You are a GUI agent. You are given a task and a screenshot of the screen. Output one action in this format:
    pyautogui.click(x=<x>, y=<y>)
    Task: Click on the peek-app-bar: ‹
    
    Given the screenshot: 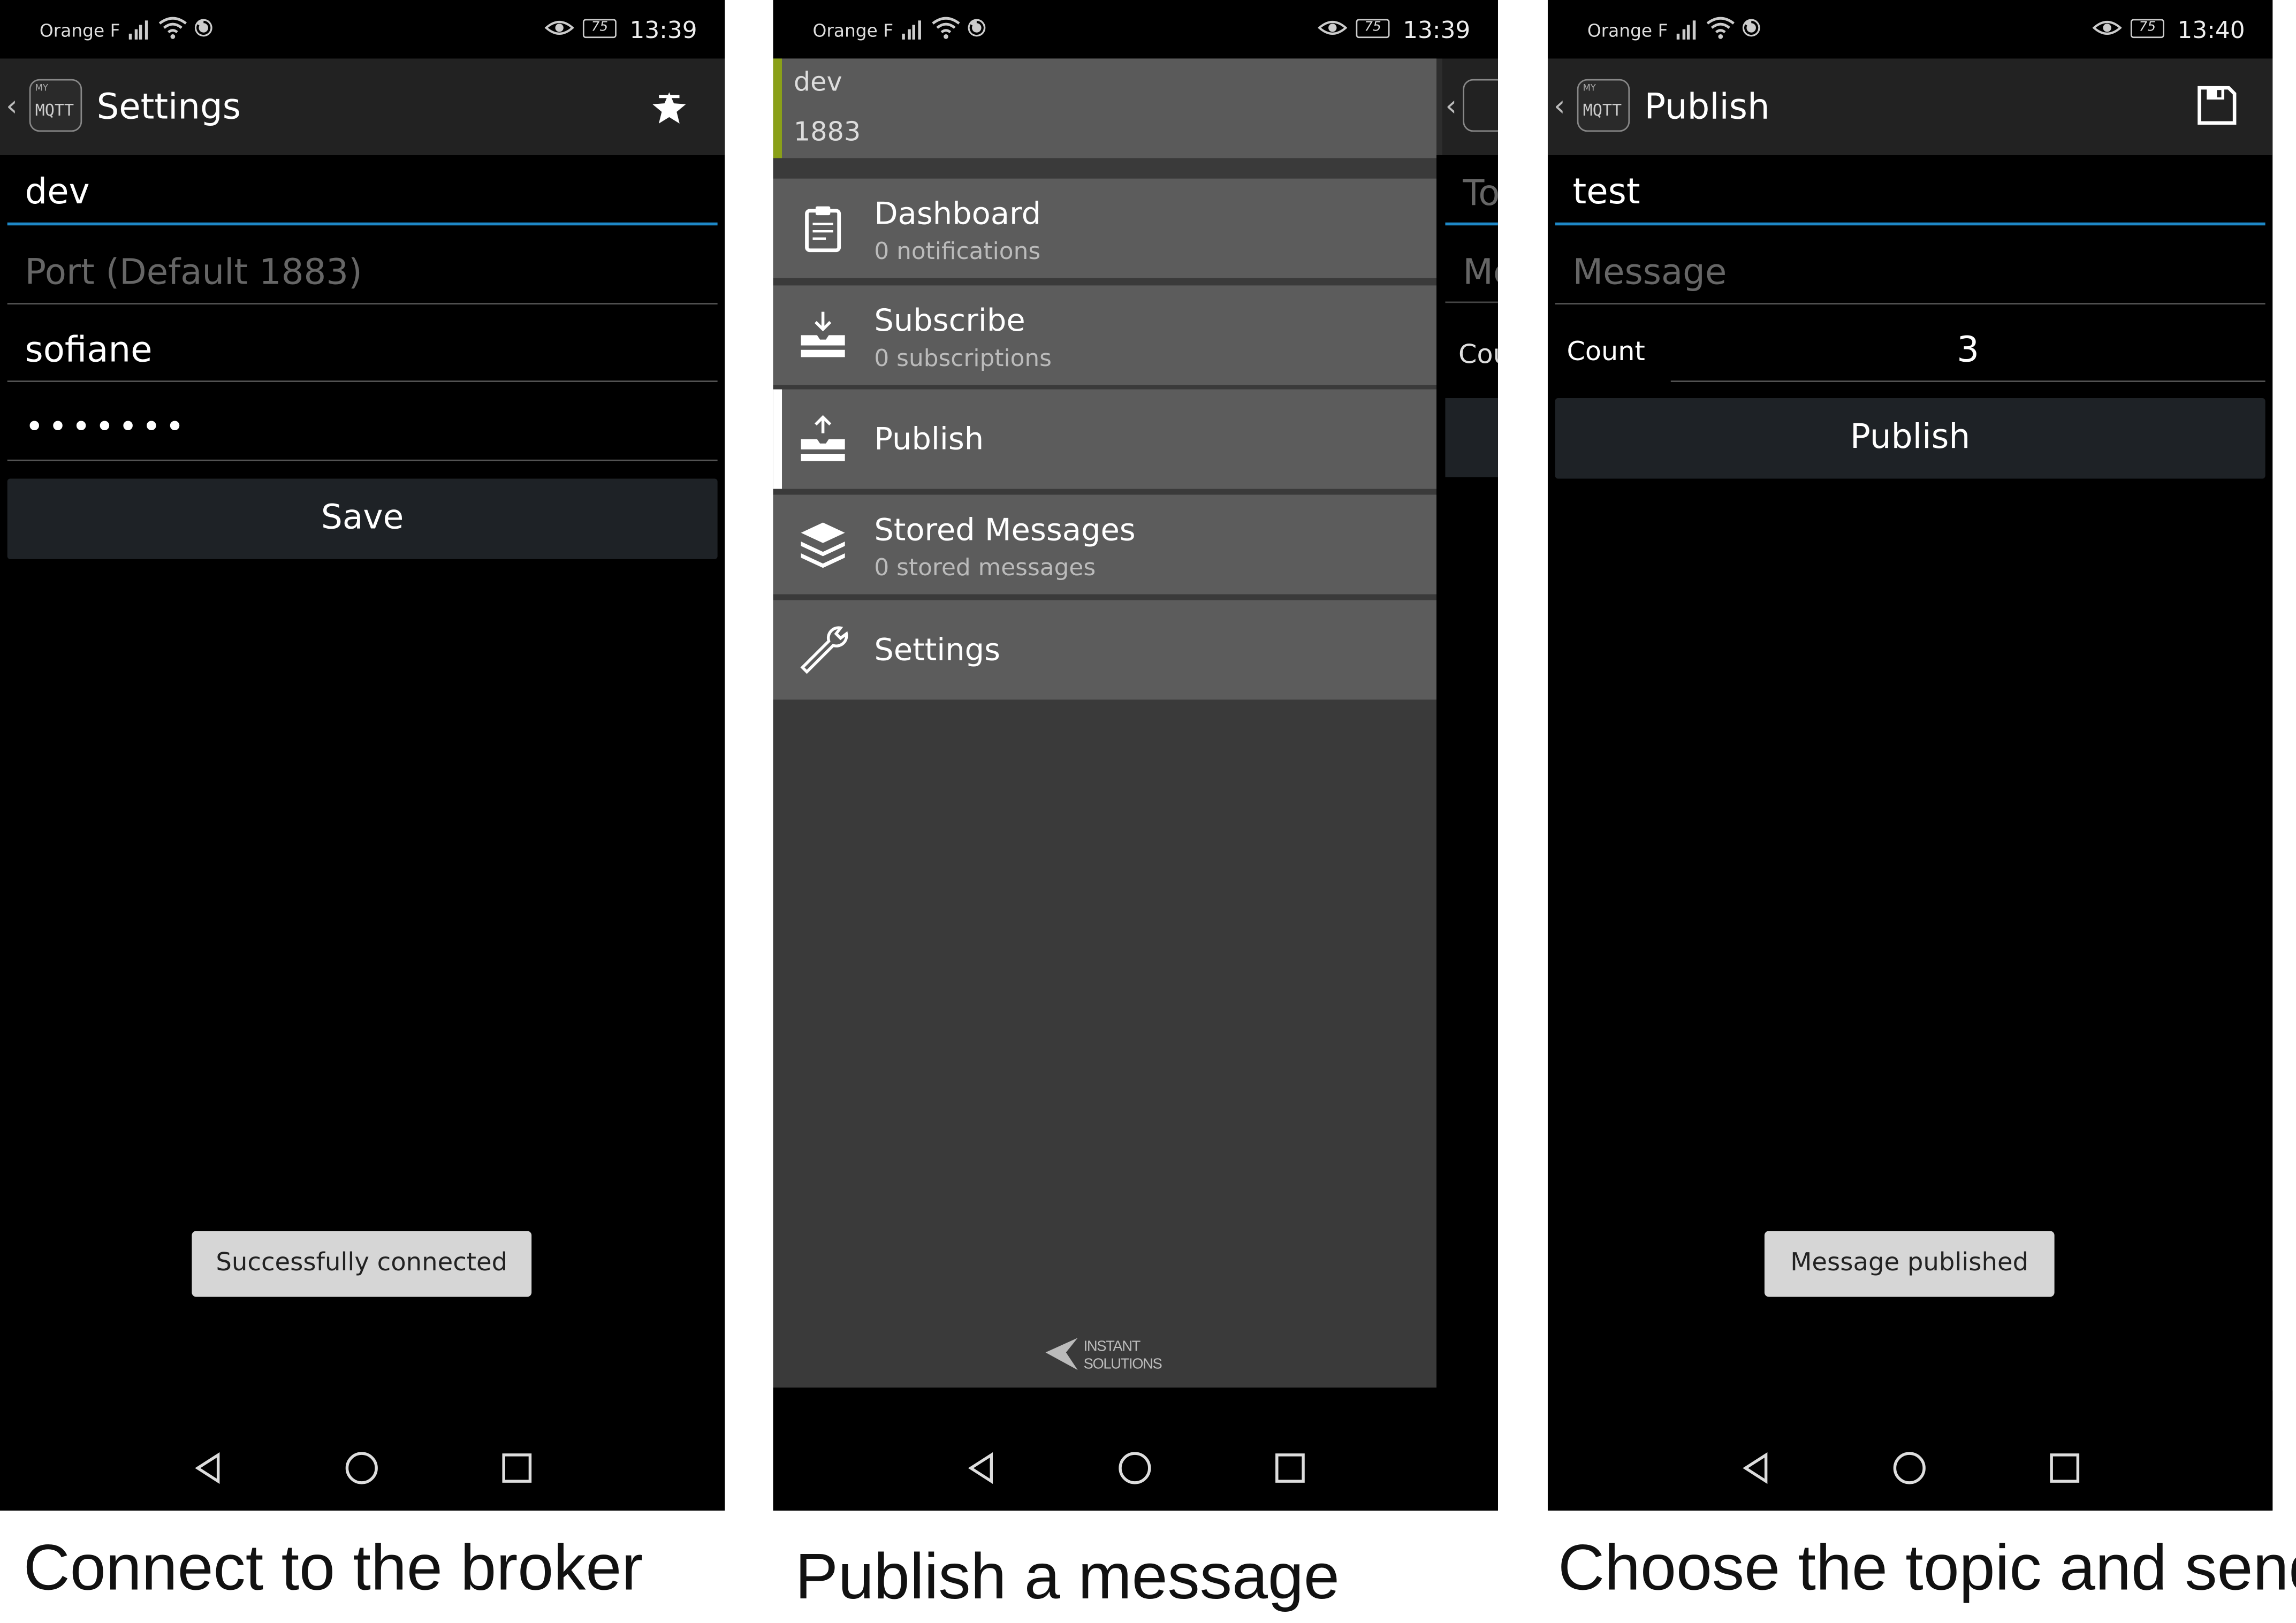 What is the action you would take?
    pyautogui.click(x=1467, y=106)
    